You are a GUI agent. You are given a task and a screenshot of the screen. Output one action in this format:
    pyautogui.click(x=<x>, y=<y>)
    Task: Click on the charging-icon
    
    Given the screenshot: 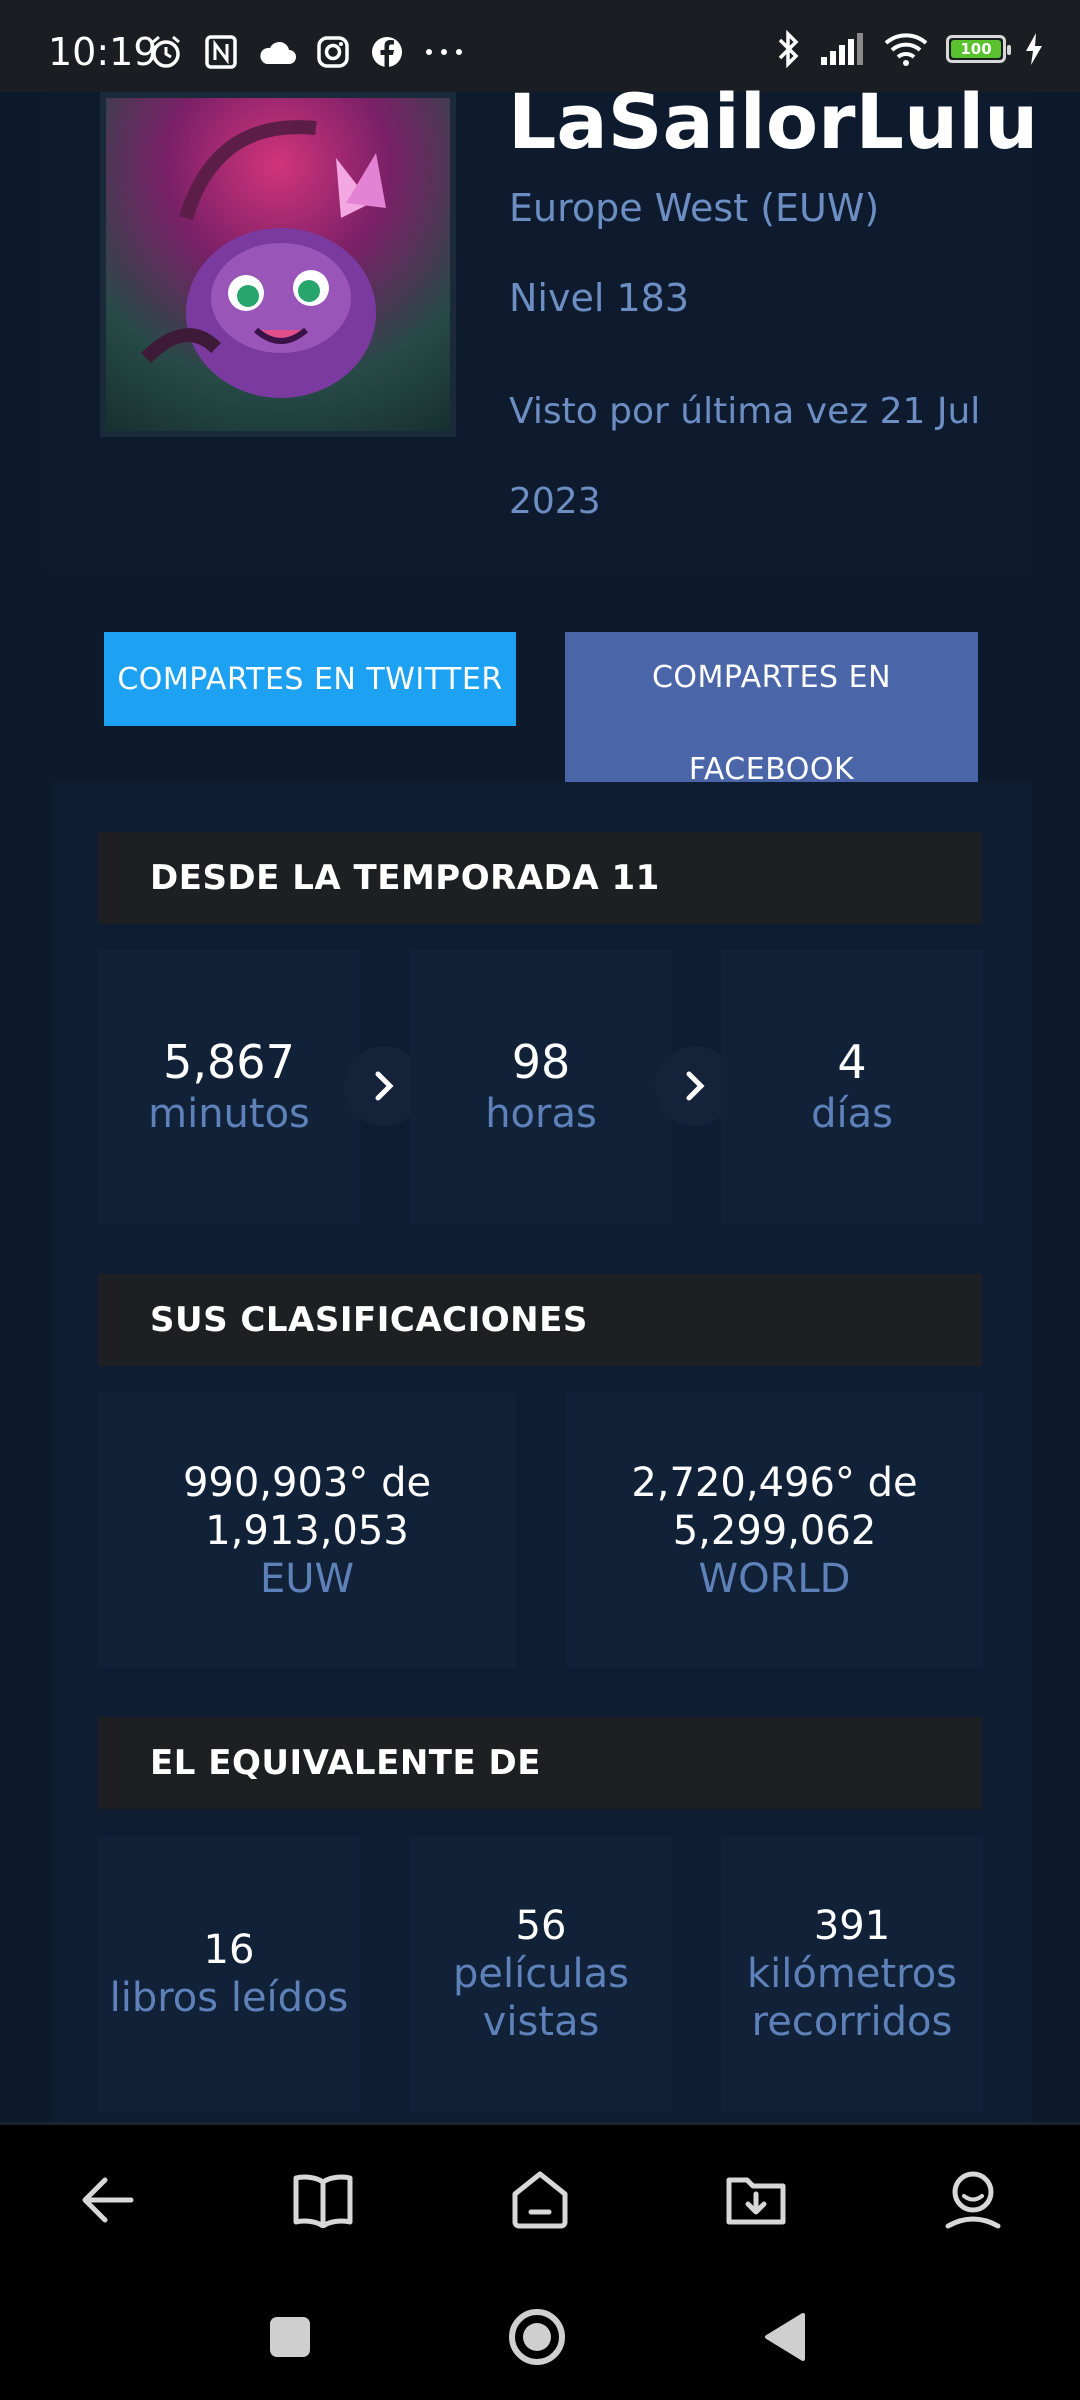 What is the action you would take?
    pyautogui.click(x=1034, y=49)
    